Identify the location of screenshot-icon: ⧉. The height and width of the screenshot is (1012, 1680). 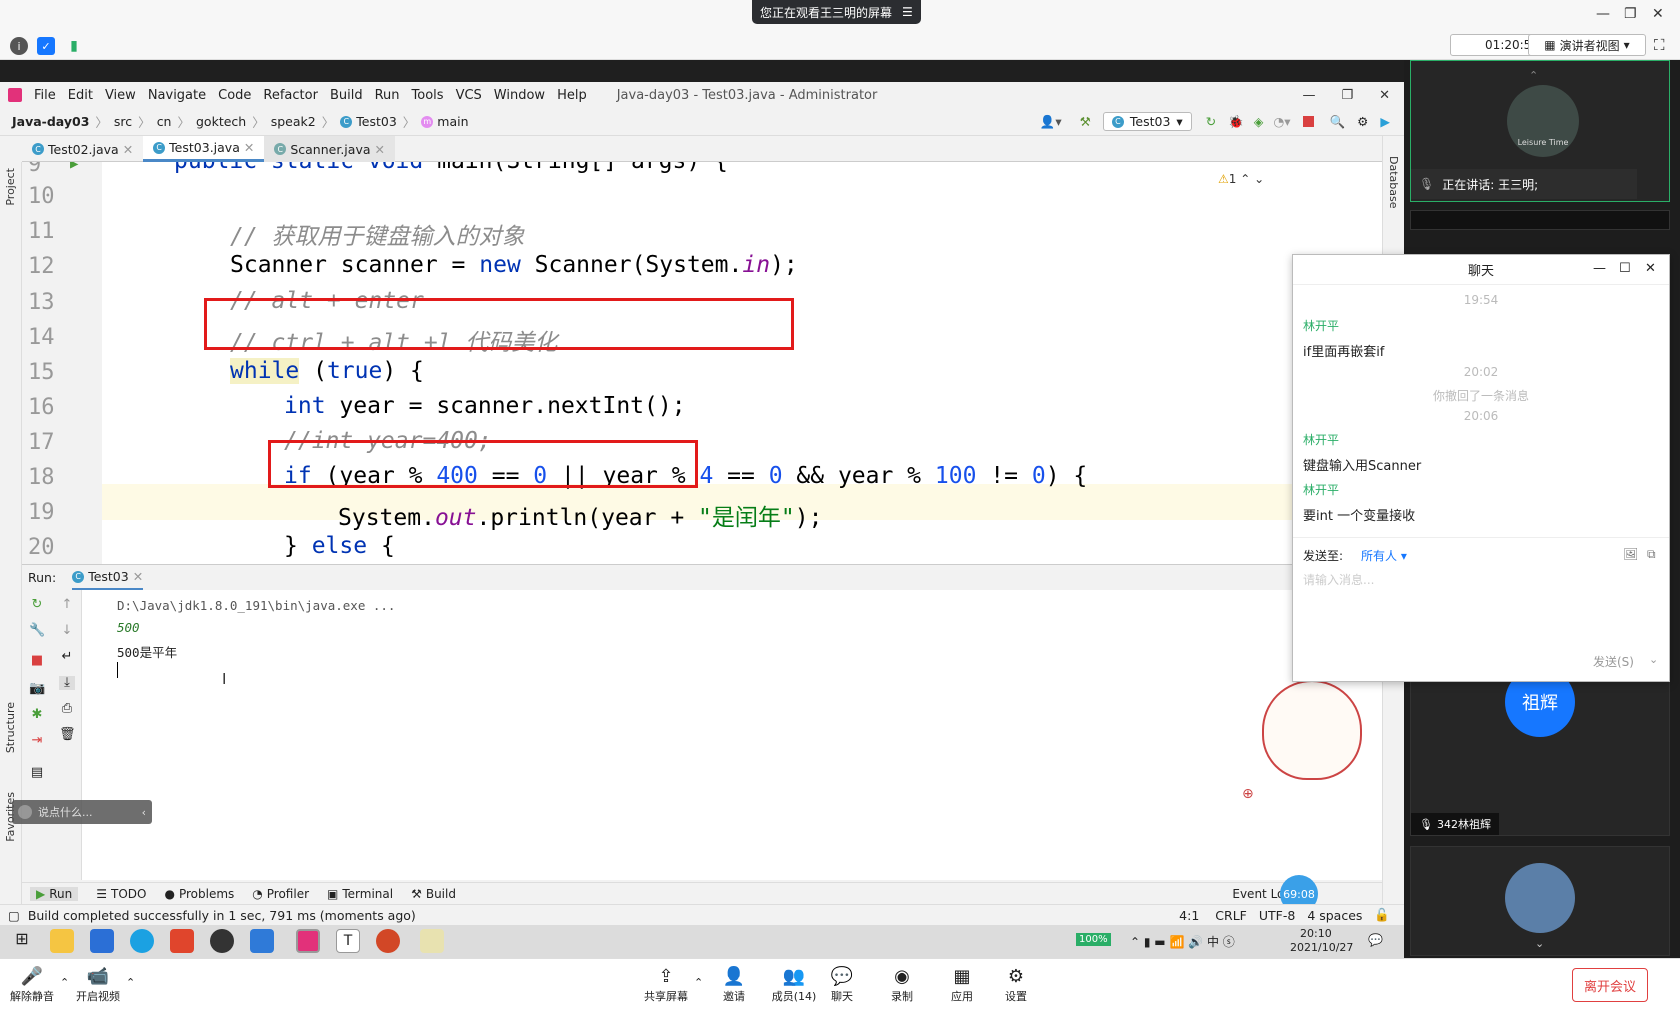
(1651, 554).